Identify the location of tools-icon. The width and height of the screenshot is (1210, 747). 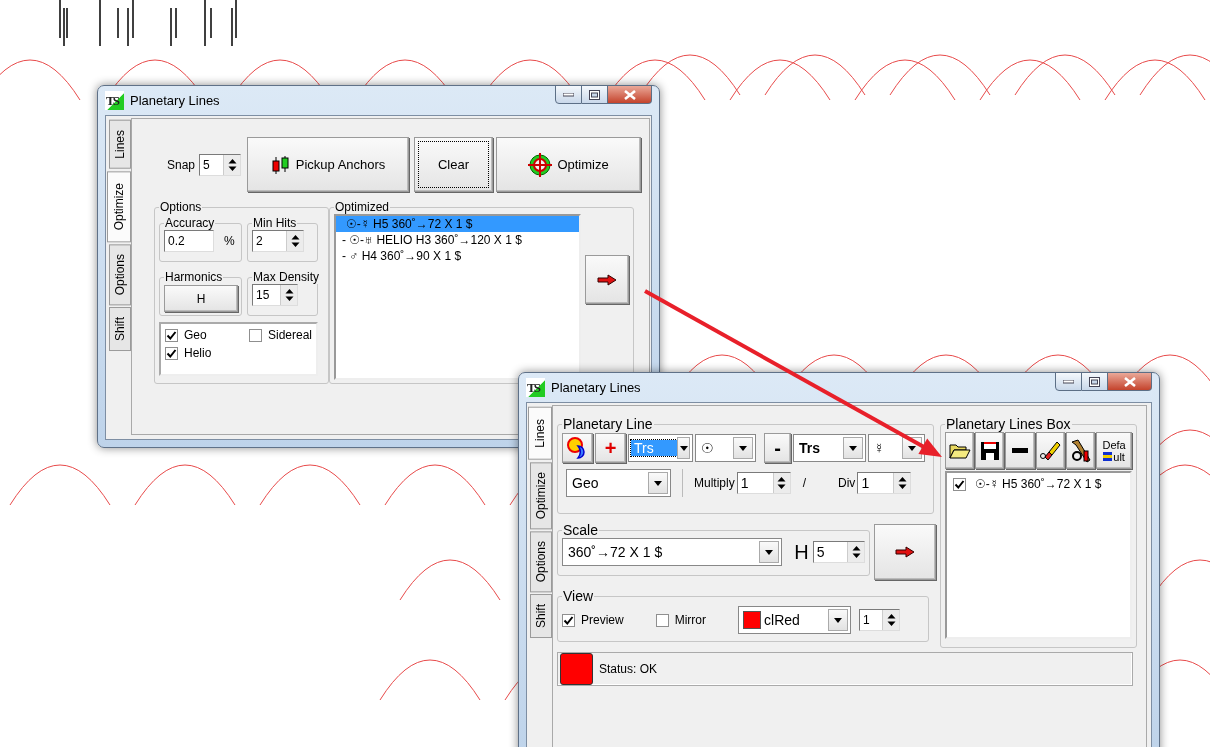
(1080, 450).